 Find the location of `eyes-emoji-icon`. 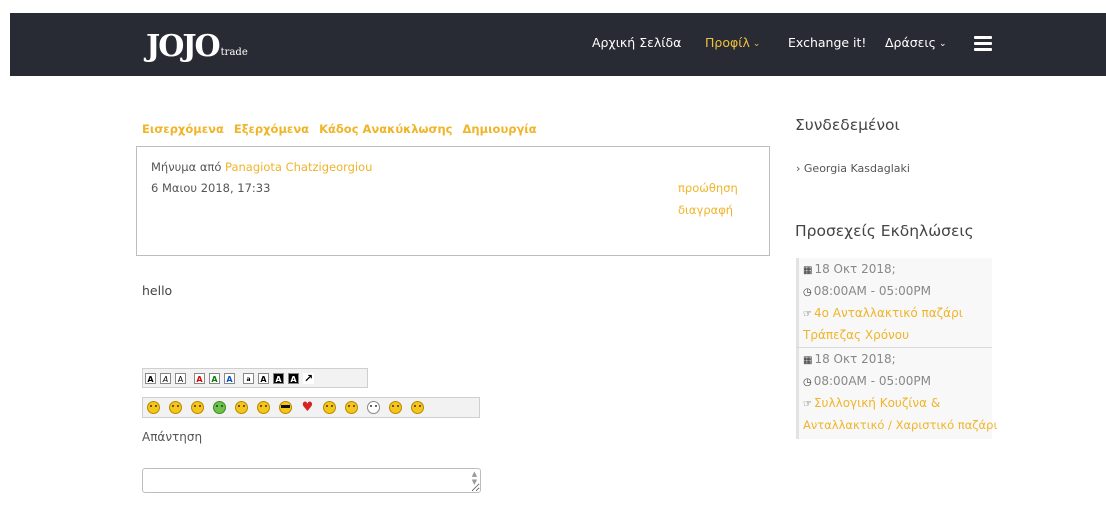

eyes-emoji-icon is located at coordinates (417, 407).